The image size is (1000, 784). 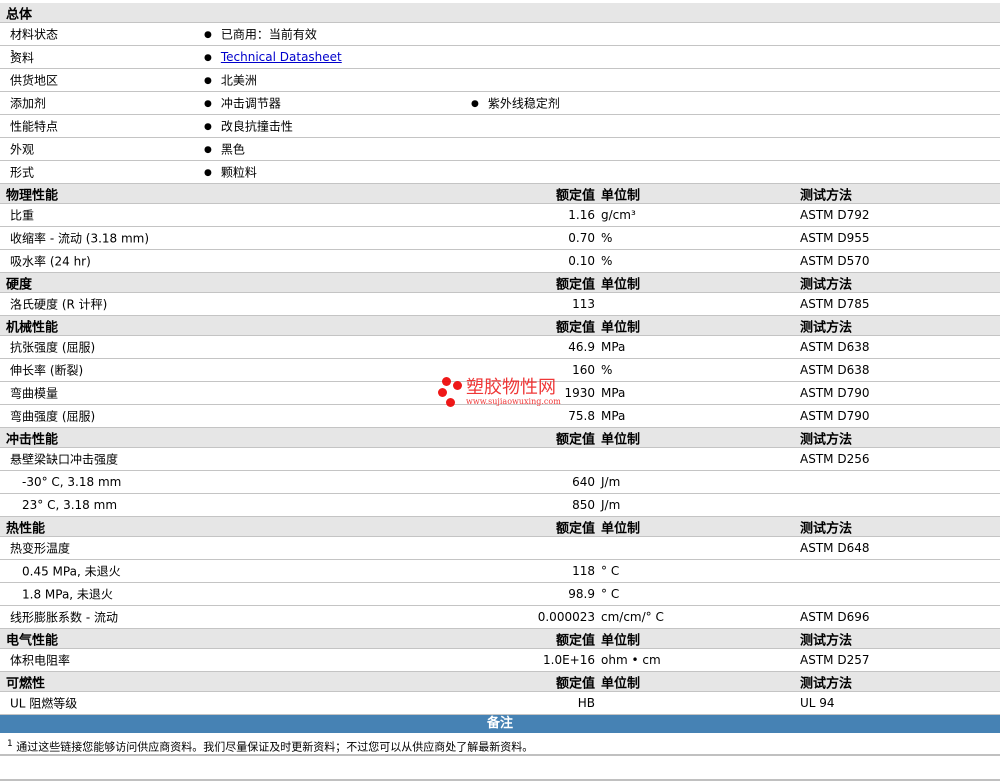 What do you see at coordinates (515, 103) in the screenshot?
I see `bullet-item: 紫外线稳定剂` at bounding box center [515, 103].